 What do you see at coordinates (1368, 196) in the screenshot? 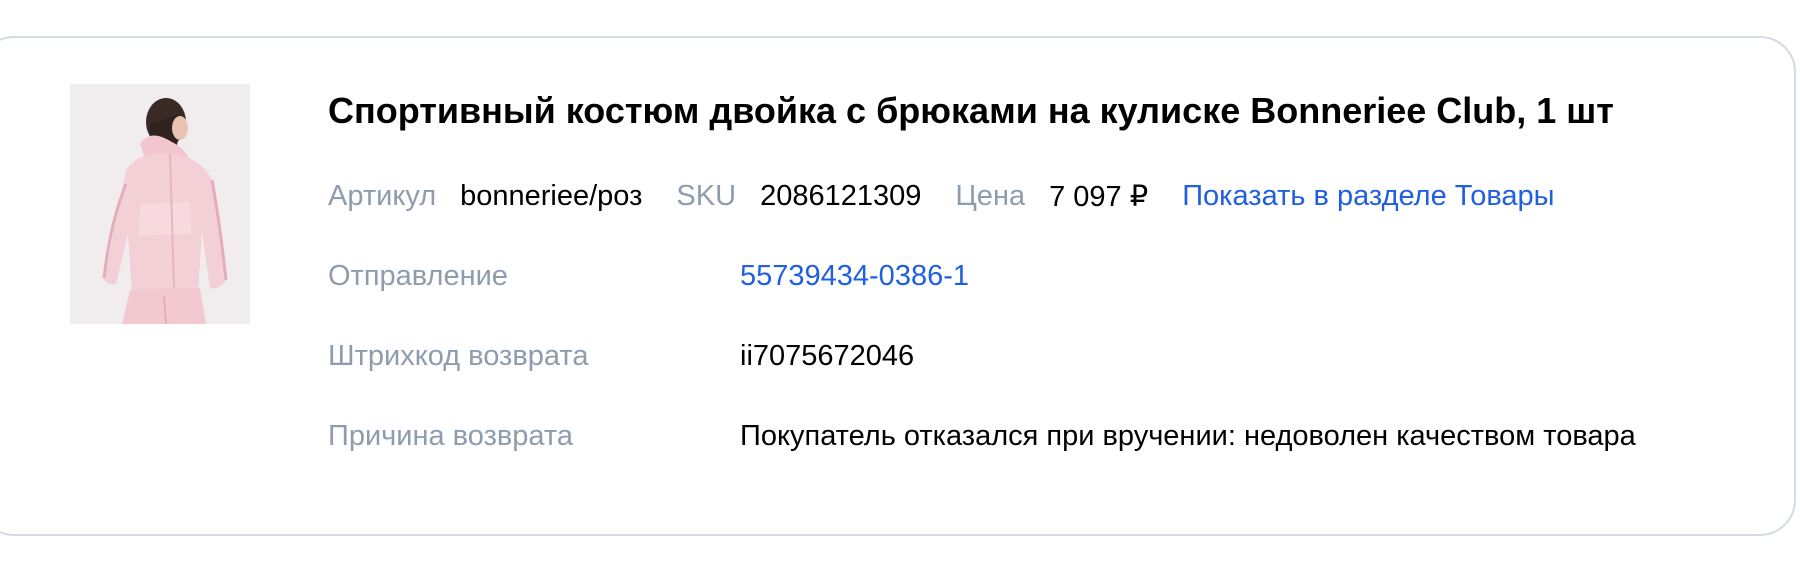
I see `show-in-products-link: Показать в разделе Товары` at bounding box center [1368, 196].